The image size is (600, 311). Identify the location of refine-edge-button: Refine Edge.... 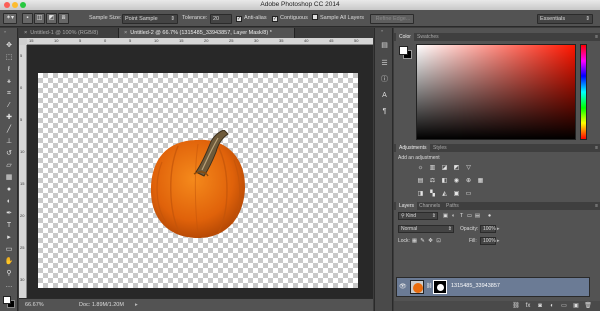
(392, 18).